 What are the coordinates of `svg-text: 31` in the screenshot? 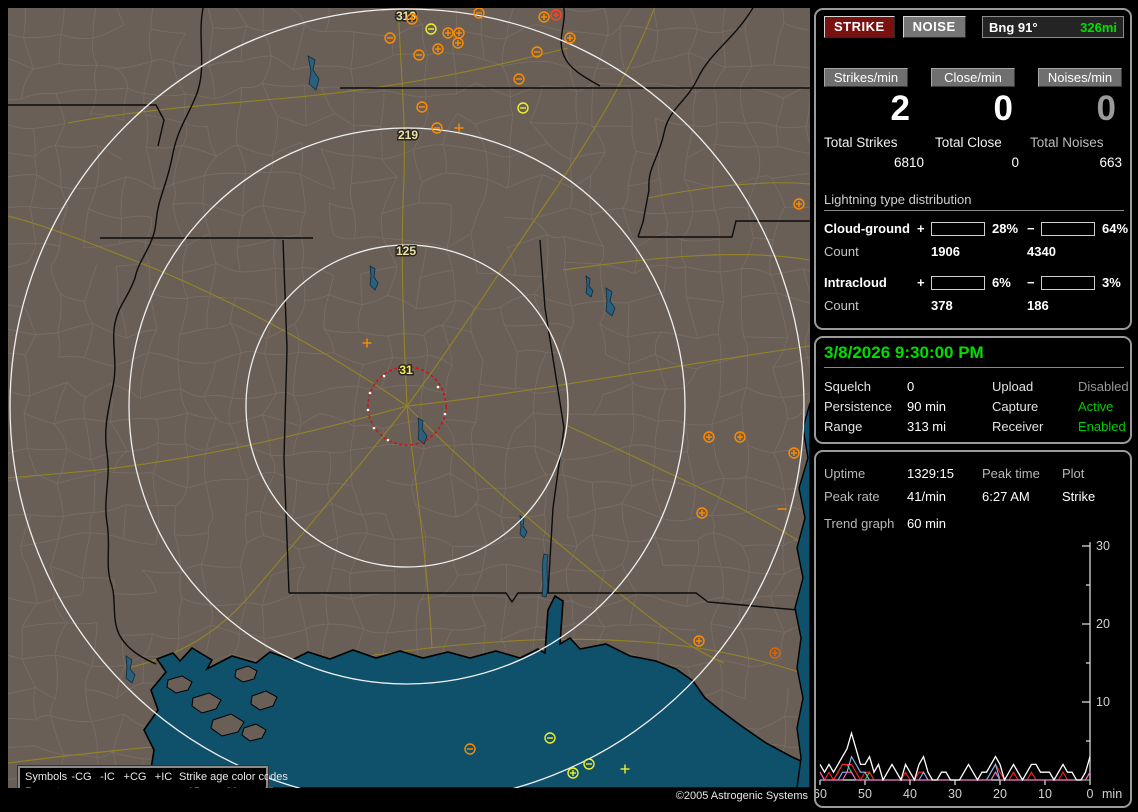 It's located at (406, 370).